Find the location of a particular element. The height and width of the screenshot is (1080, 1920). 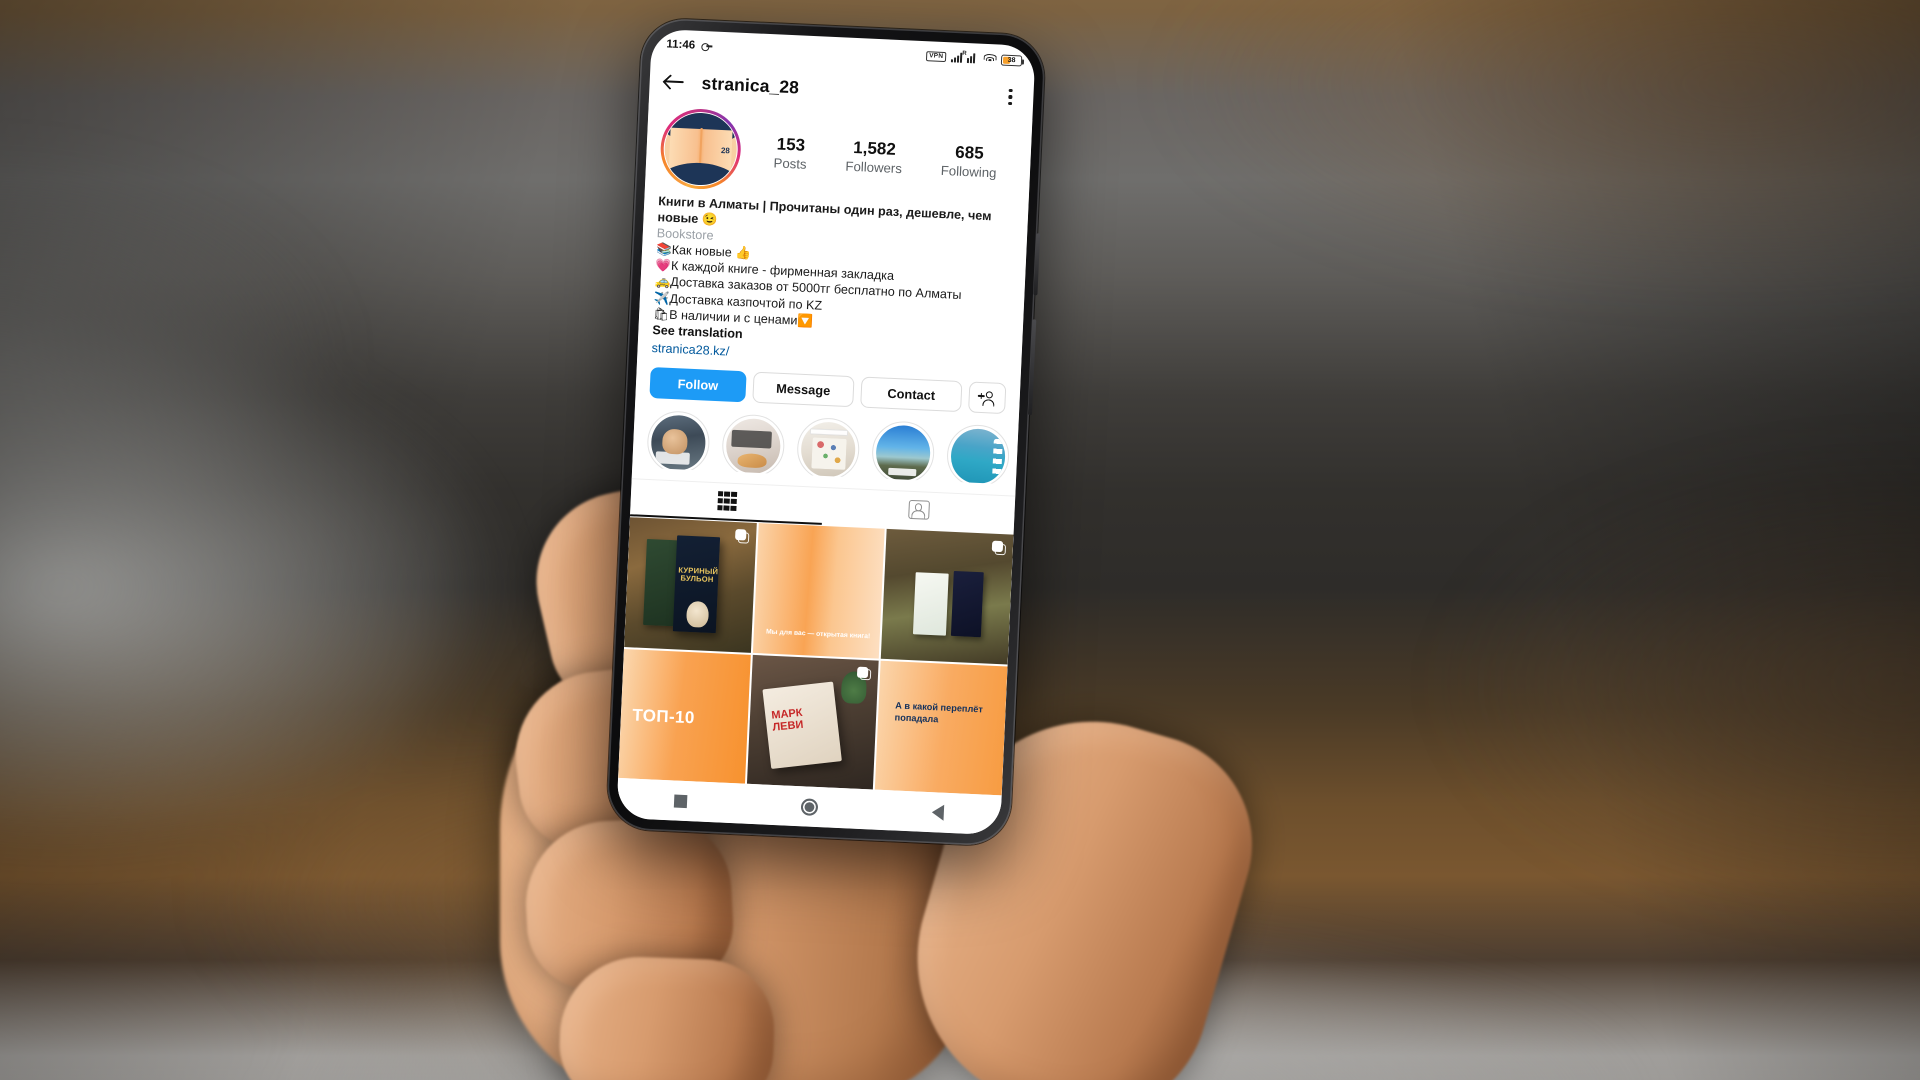

wifi-icon is located at coordinates (990, 59).